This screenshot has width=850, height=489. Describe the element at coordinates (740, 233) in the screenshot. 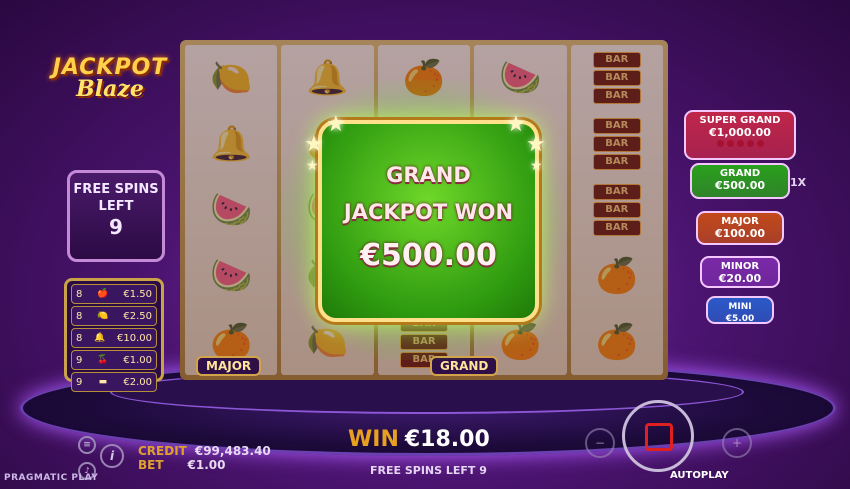

I see `jackpot-value: €100.00` at that location.